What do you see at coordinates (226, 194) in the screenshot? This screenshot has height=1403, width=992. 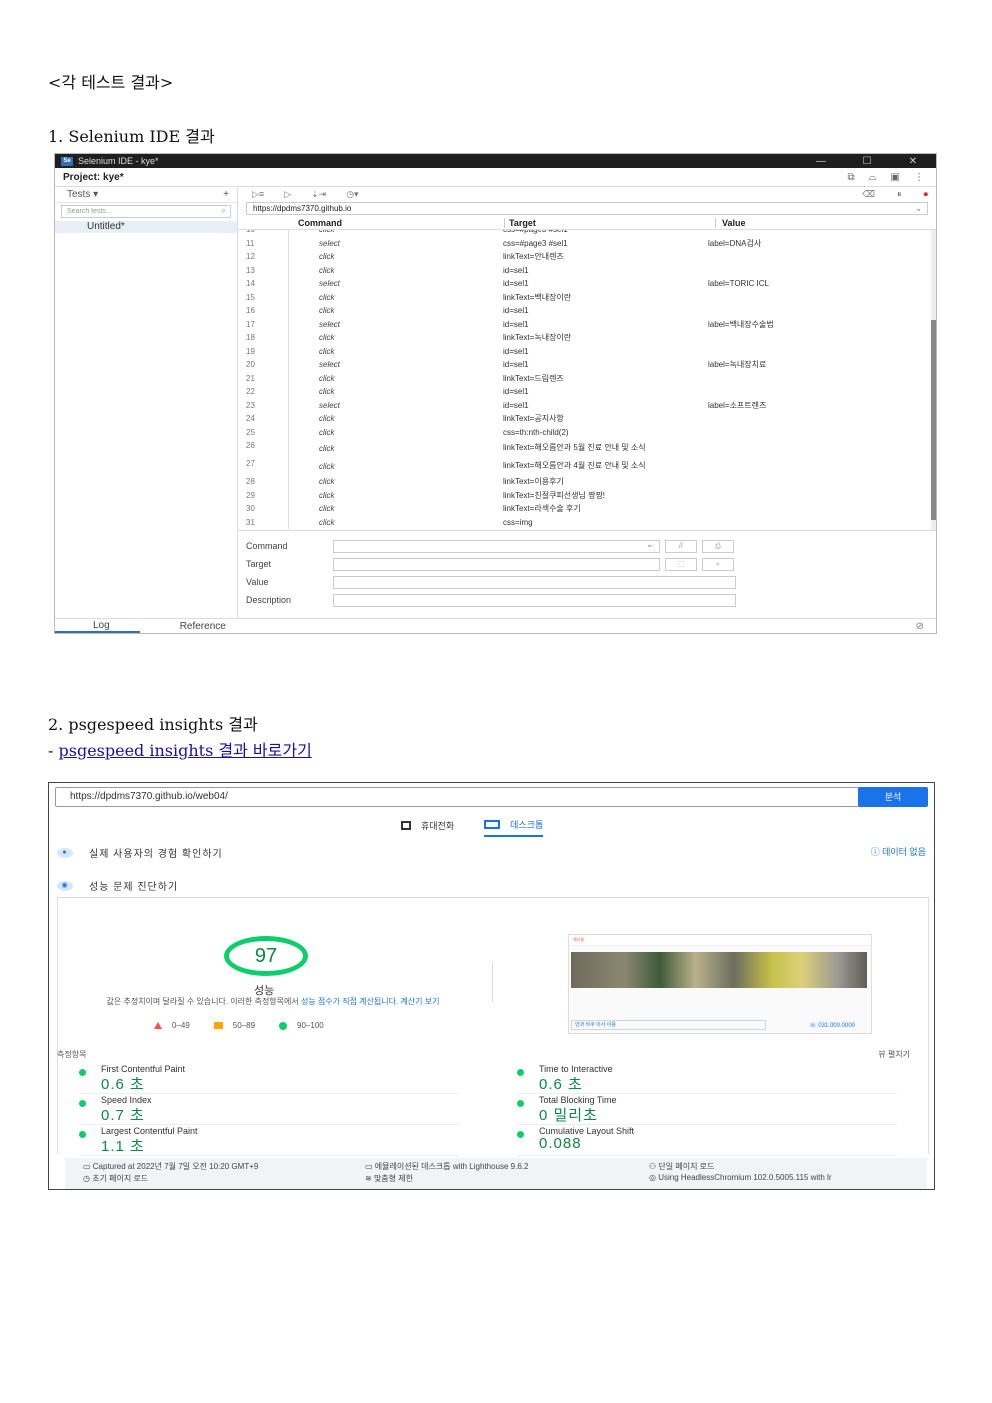 I see `add-test-button: +` at bounding box center [226, 194].